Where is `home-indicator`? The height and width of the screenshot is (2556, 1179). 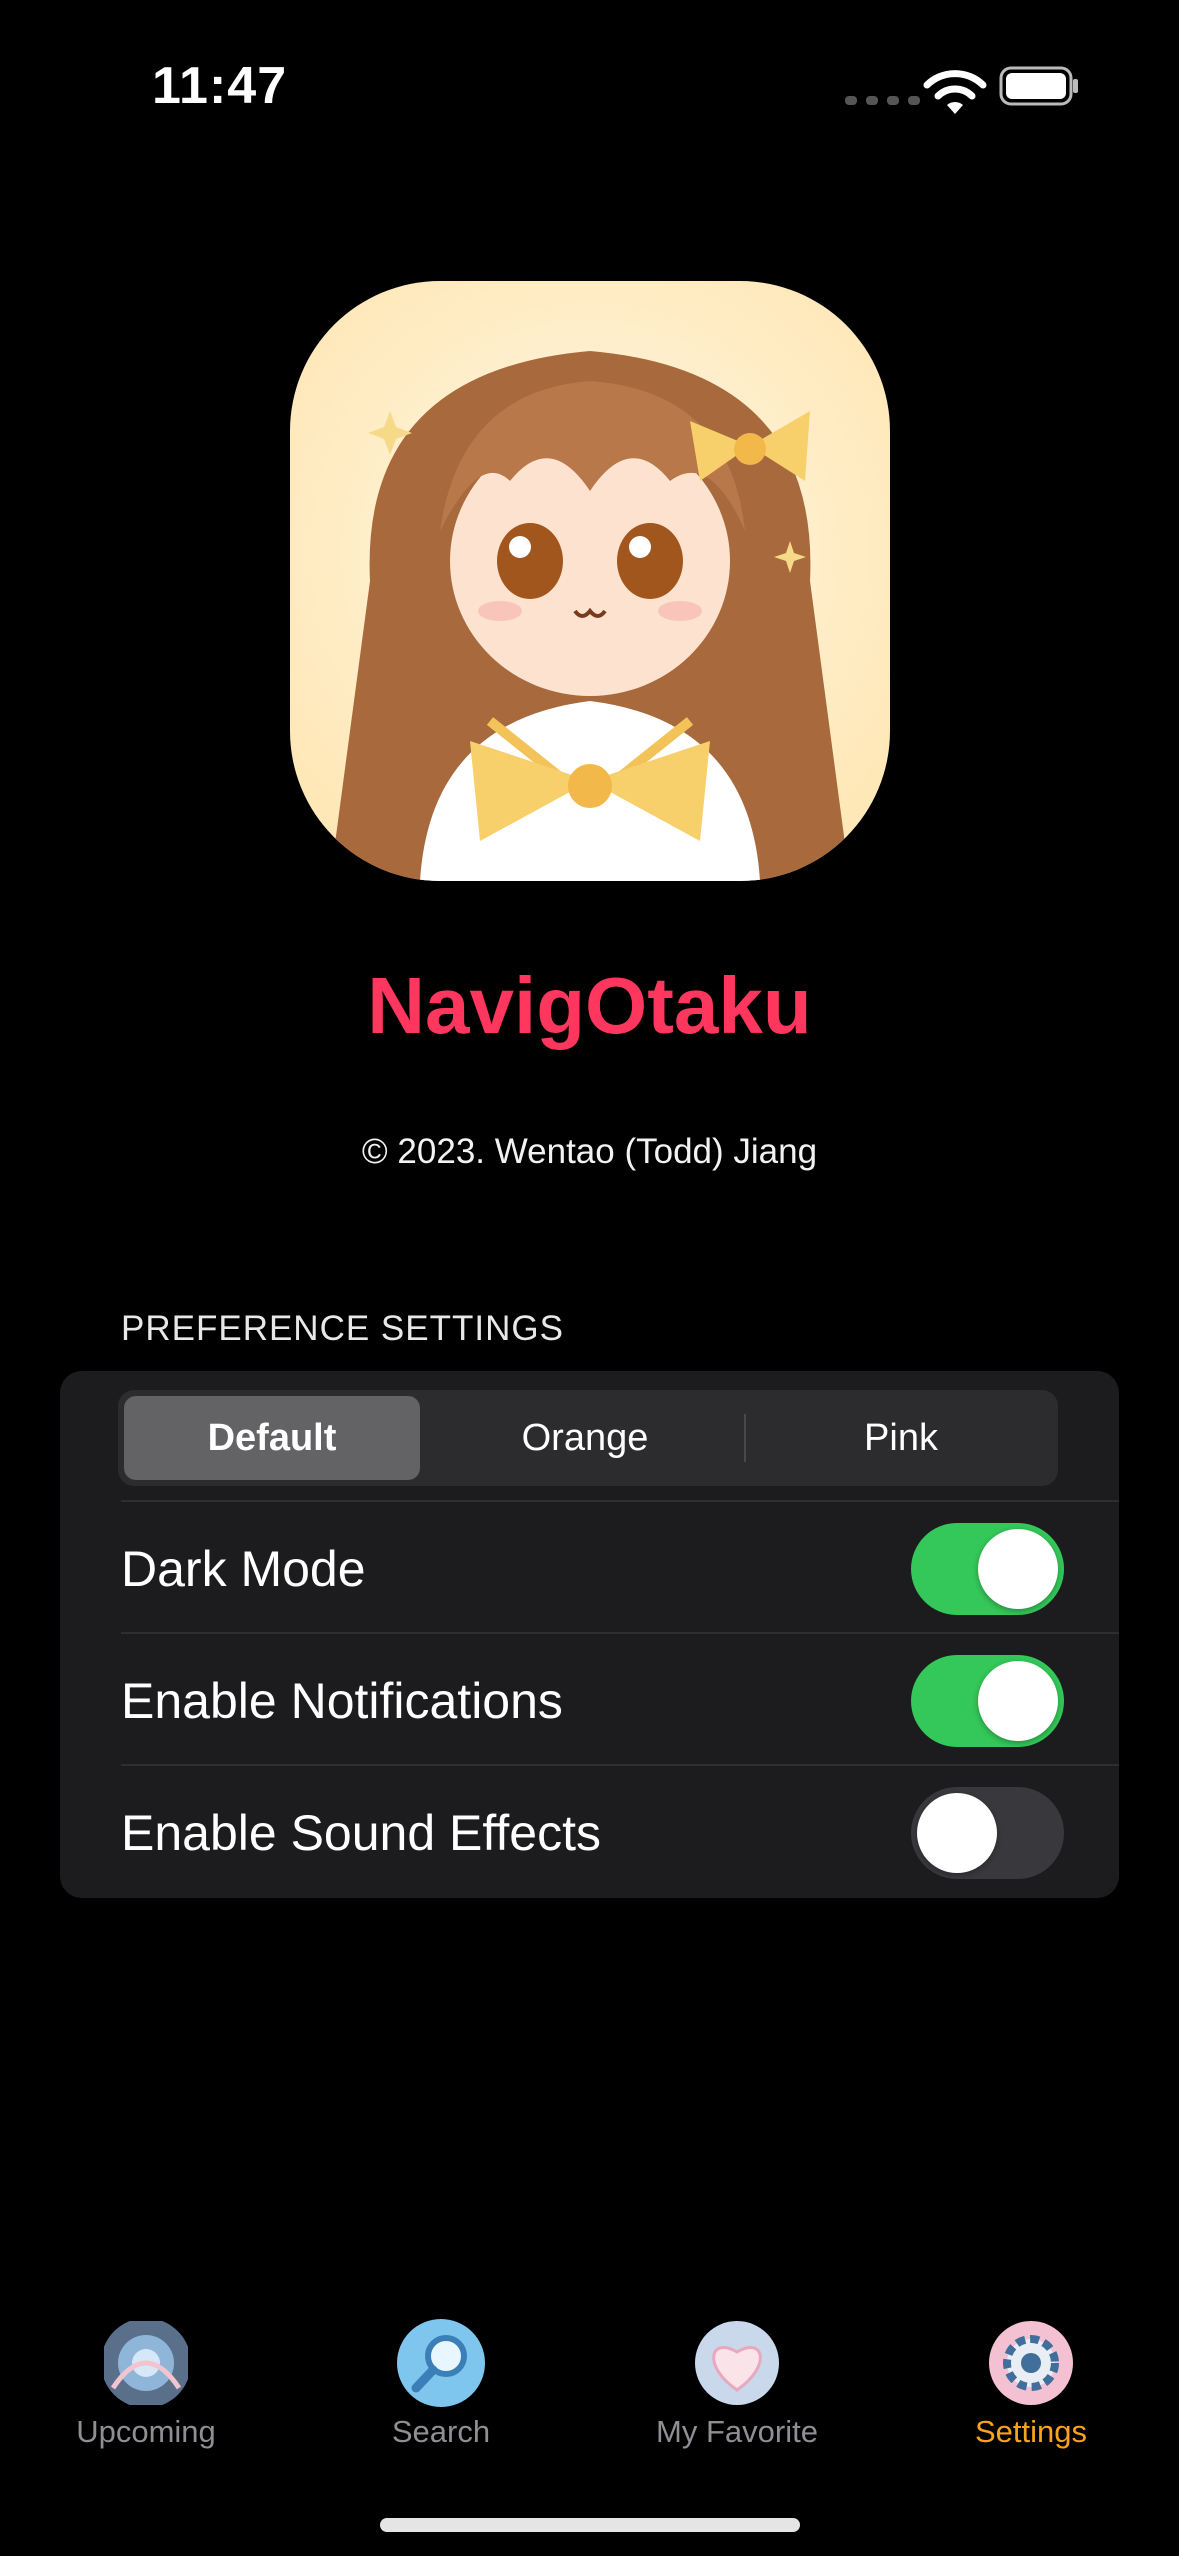
home-indicator is located at coordinates (590, 2525).